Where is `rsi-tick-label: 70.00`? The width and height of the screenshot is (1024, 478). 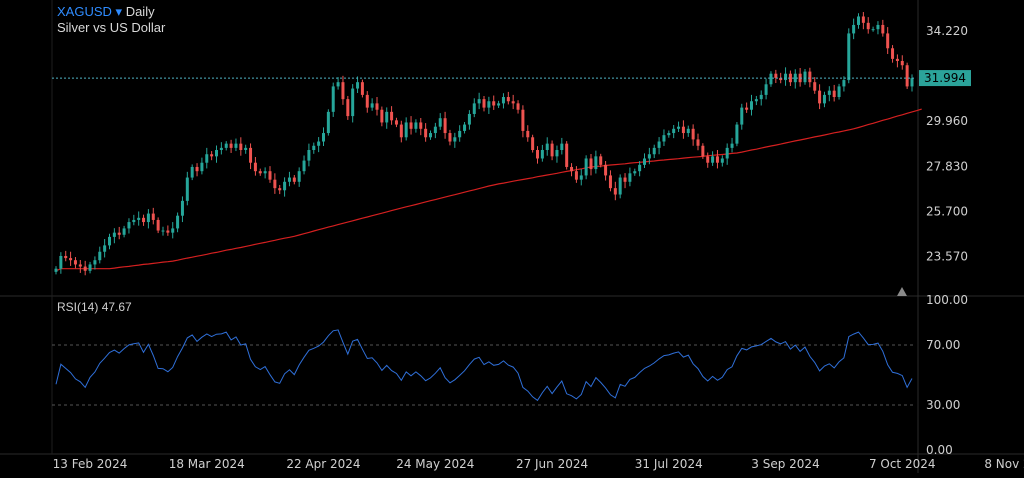
rsi-tick-label: 70.00 is located at coordinates (943, 345).